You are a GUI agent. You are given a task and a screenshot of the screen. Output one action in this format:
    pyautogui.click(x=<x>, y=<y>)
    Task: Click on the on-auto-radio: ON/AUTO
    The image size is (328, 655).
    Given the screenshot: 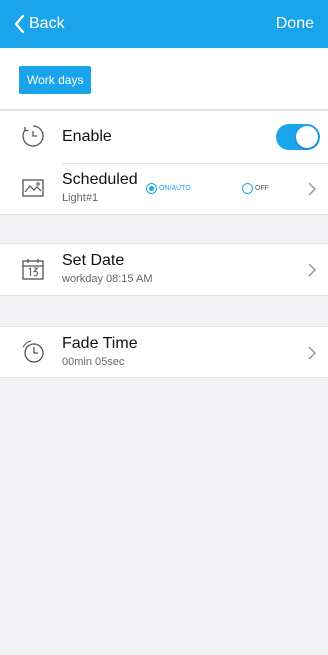 What is the action you would take?
    pyautogui.click(x=168, y=188)
    